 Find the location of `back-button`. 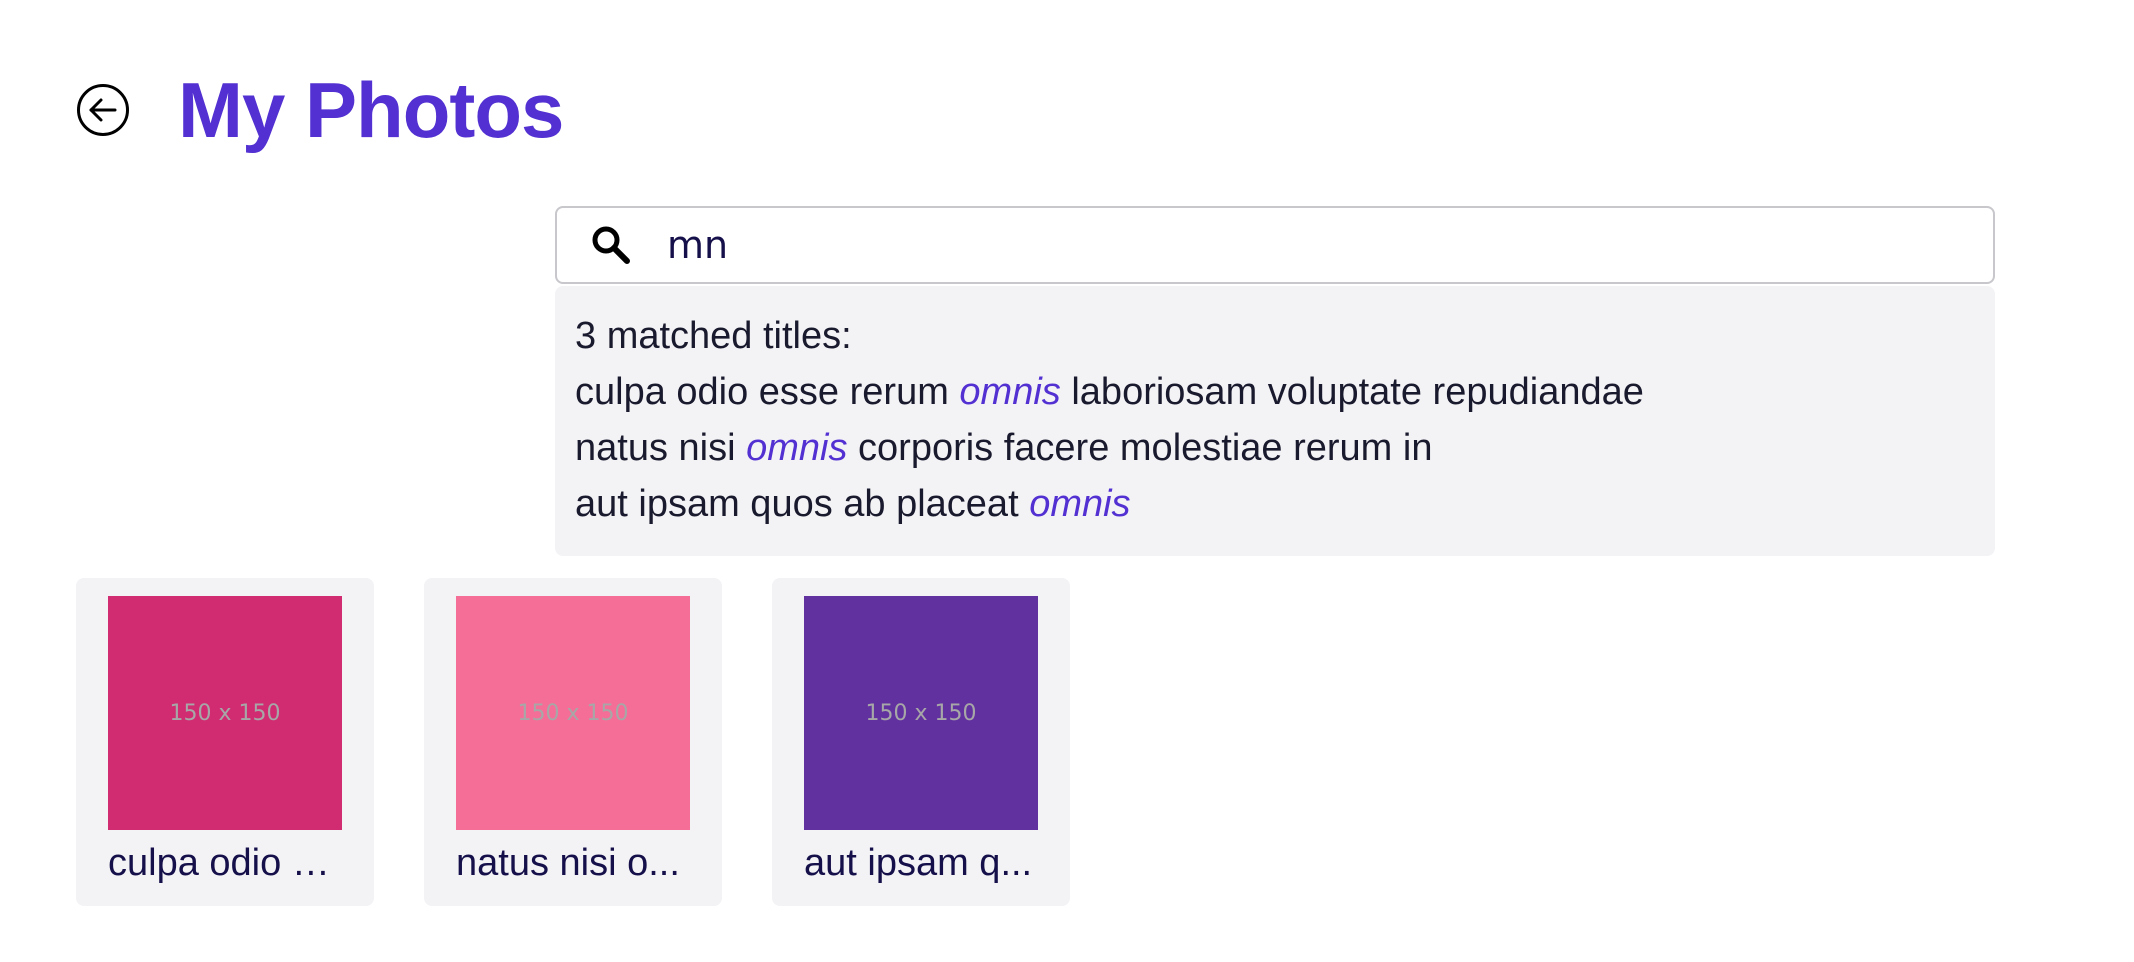

back-button is located at coordinates (103, 110).